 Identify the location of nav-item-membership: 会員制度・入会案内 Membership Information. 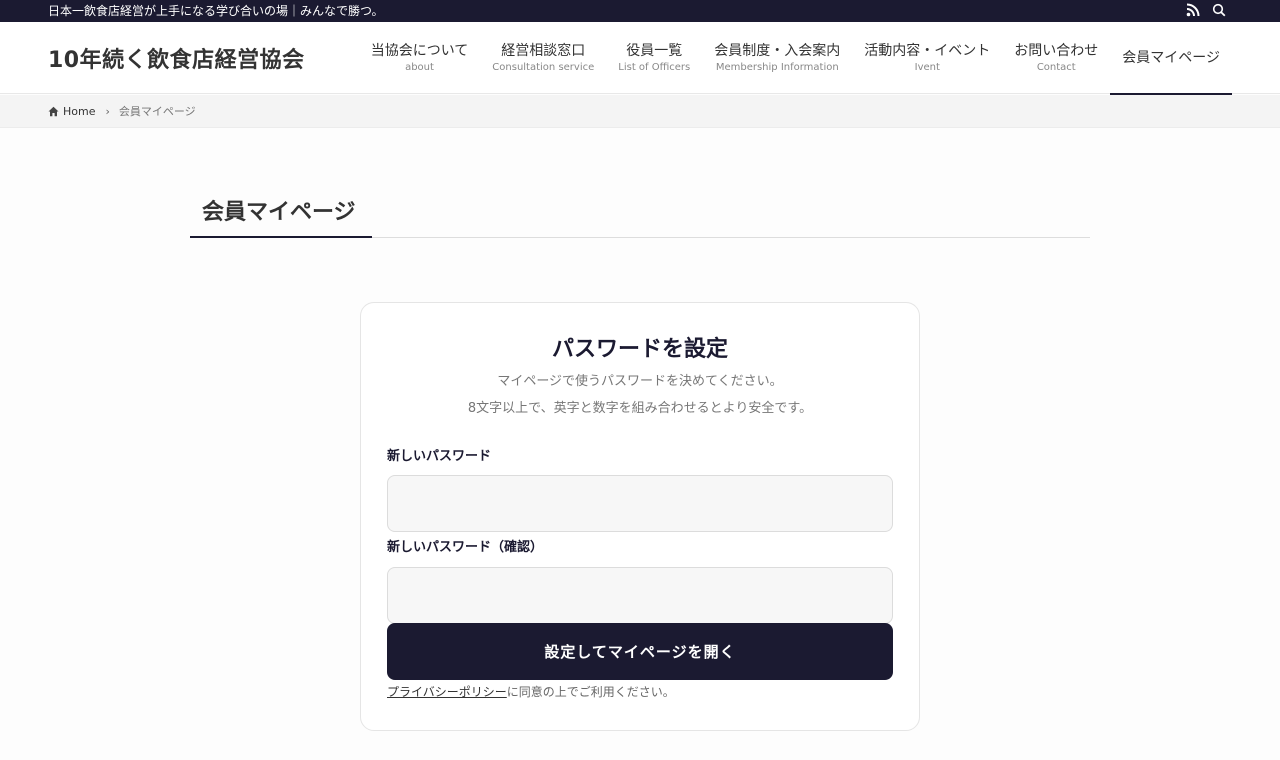
(777, 58).